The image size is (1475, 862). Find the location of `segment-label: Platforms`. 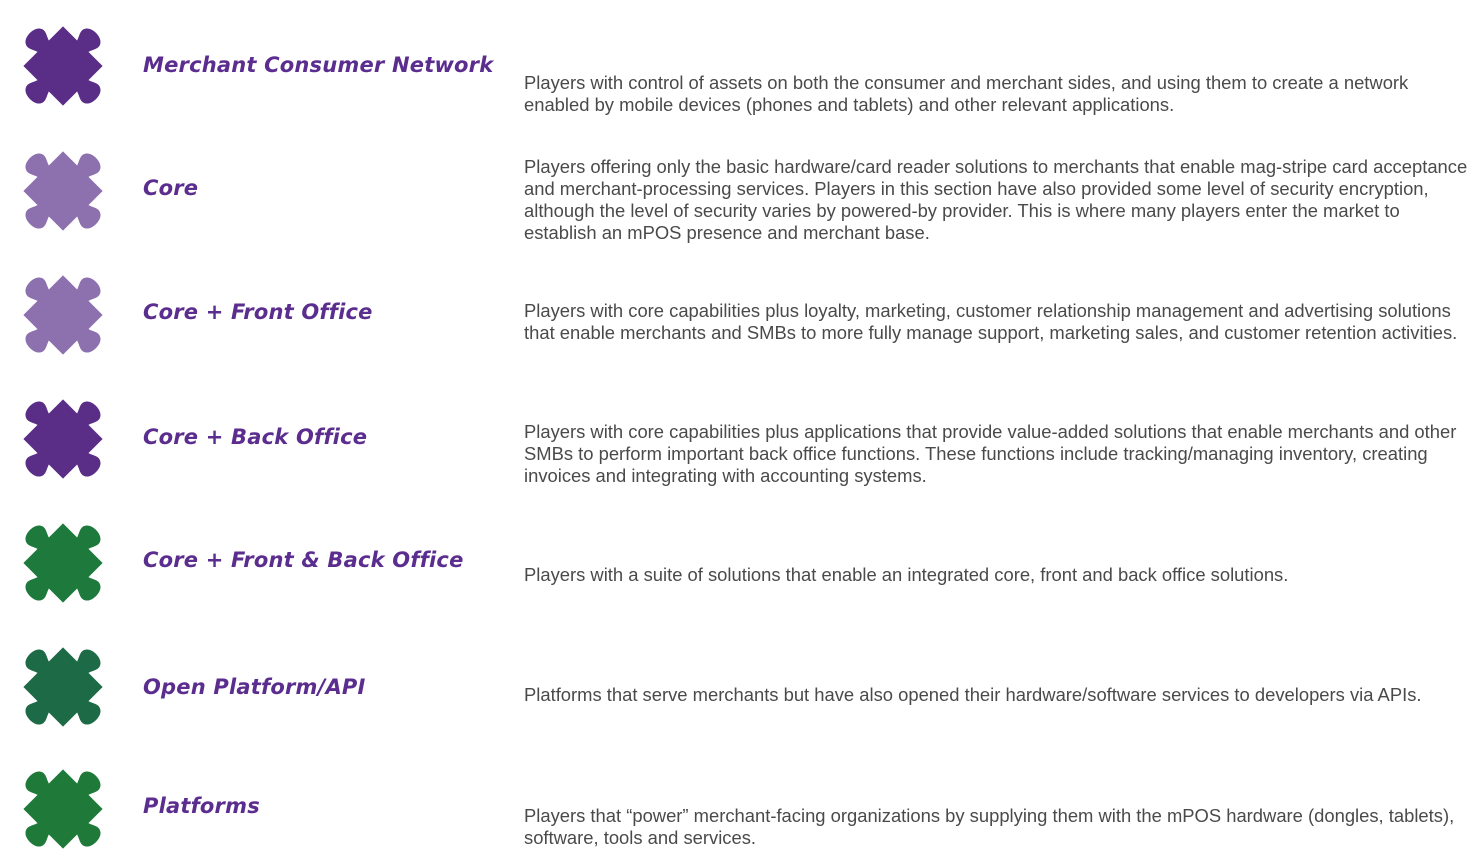

segment-label: Platforms is located at coordinates (201, 806).